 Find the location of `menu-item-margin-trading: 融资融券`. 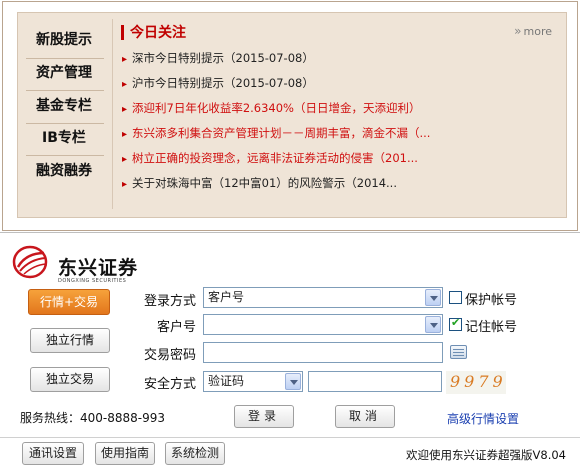

menu-item-margin-trading: 融资融券 is located at coordinates (64, 171).